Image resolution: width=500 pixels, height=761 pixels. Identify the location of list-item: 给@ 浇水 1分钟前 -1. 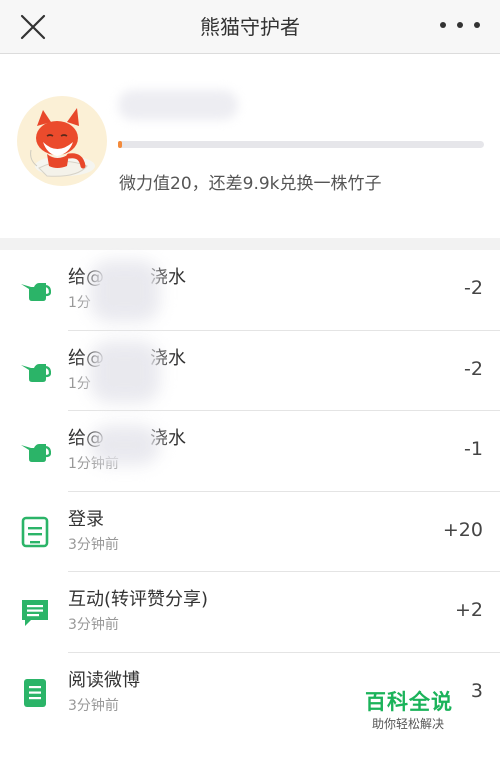
(250, 451).